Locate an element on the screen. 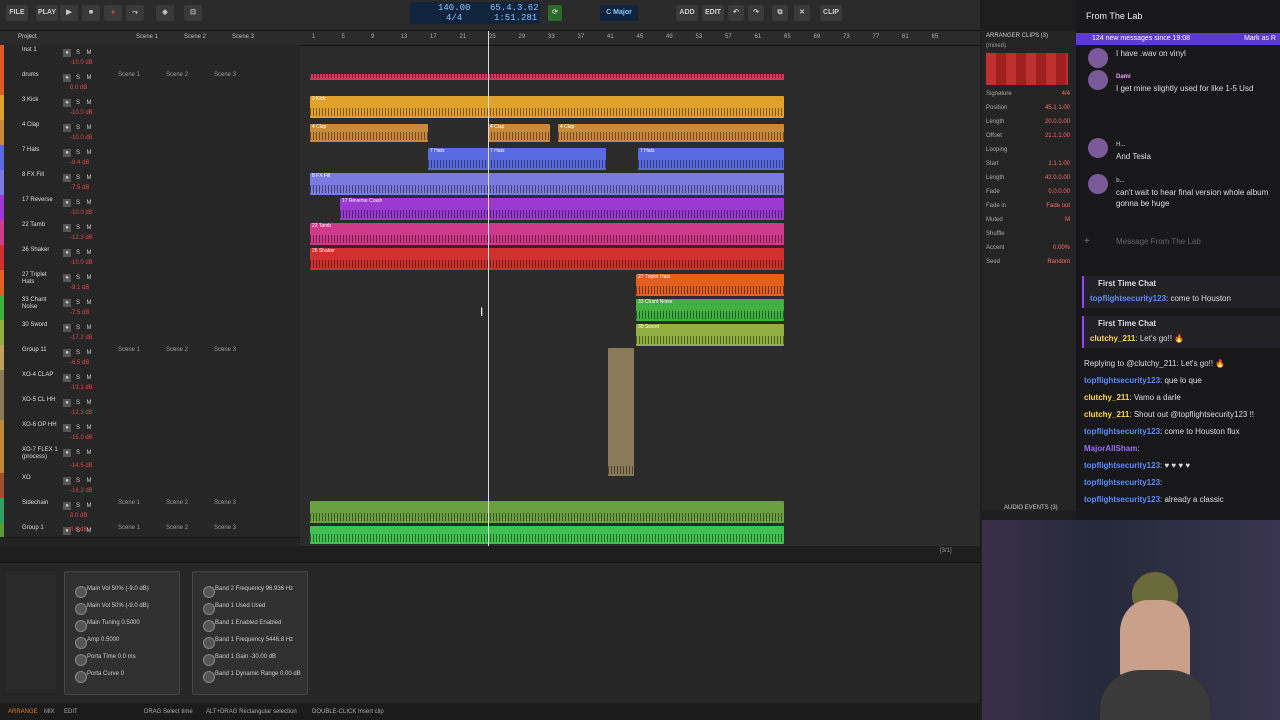 The width and height of the screenshot is (1280, 720). inspector-row: Shuffle is located at coordinates (1029, 234).